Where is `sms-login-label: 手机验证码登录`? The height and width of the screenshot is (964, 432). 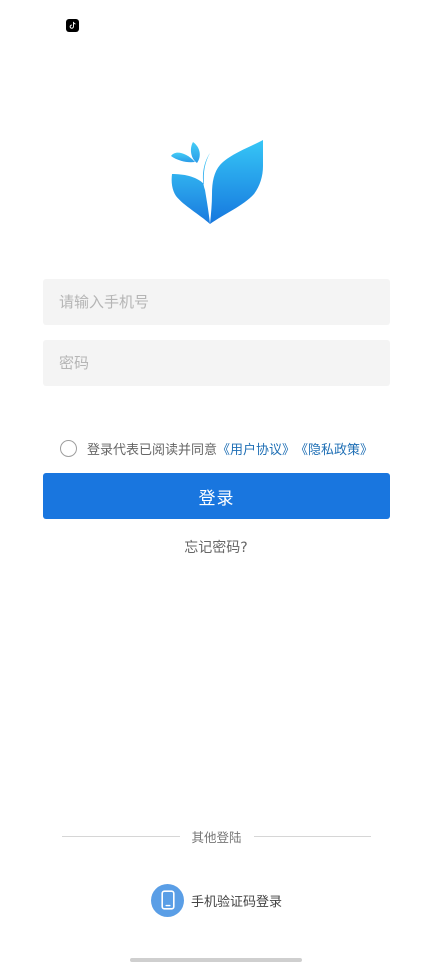
sms-login-label: 手机验证码登录 is located at coordinates (237, 902).